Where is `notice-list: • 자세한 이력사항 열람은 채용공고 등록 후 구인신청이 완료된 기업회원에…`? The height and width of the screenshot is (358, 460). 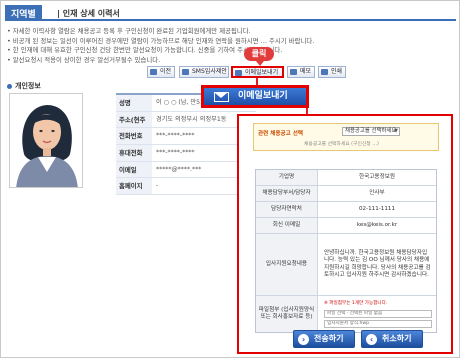 notice-list: • 자세한 이력사항 열람은 채용공고 등록 후 구인신청이 완료된 기업회원에… is located at coordinates (231, 46).